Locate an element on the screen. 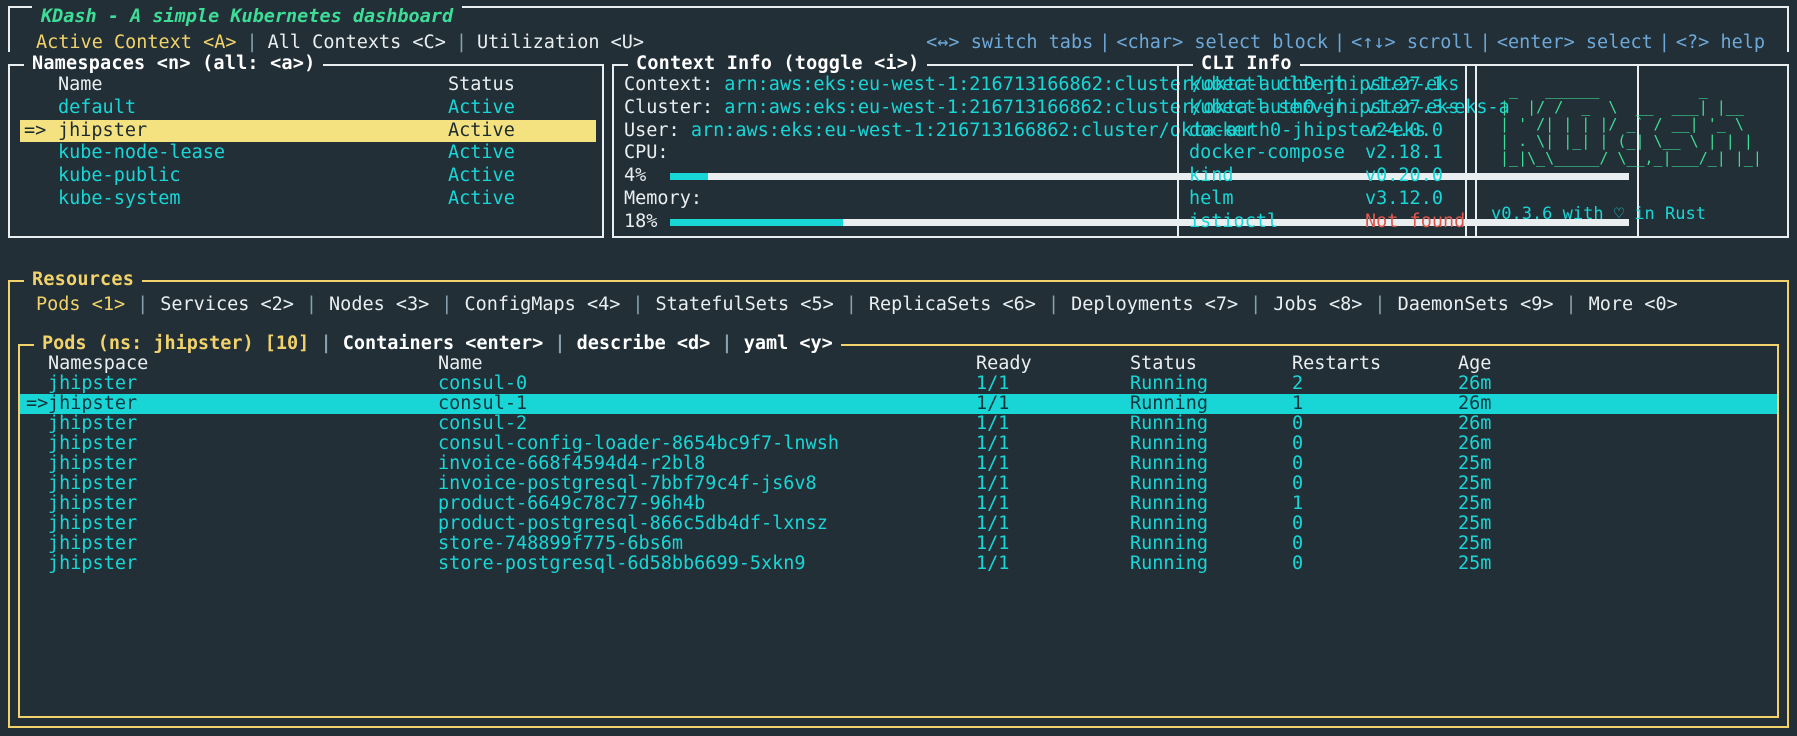  resource-tab-deployments-7: Deployments <7> is located at coordinates (1154, 305).